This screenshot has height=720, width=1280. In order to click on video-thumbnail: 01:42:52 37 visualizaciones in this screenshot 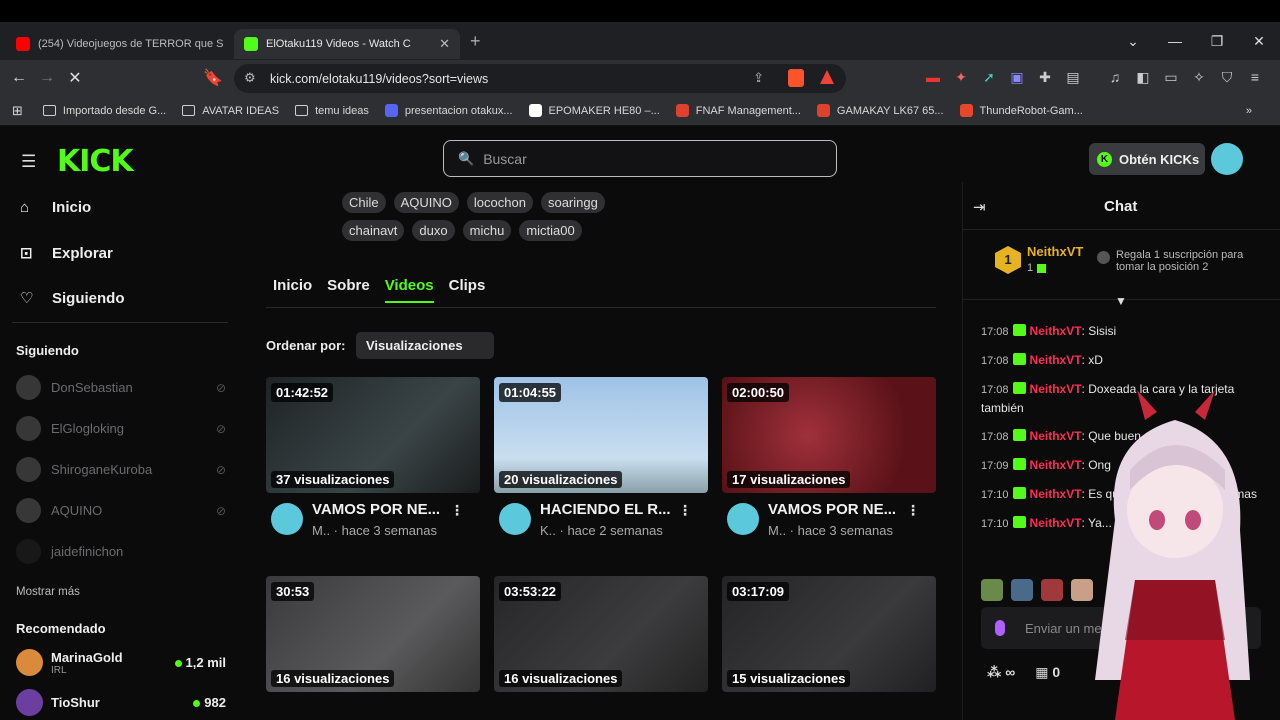, I will do `click(373, 435)`.